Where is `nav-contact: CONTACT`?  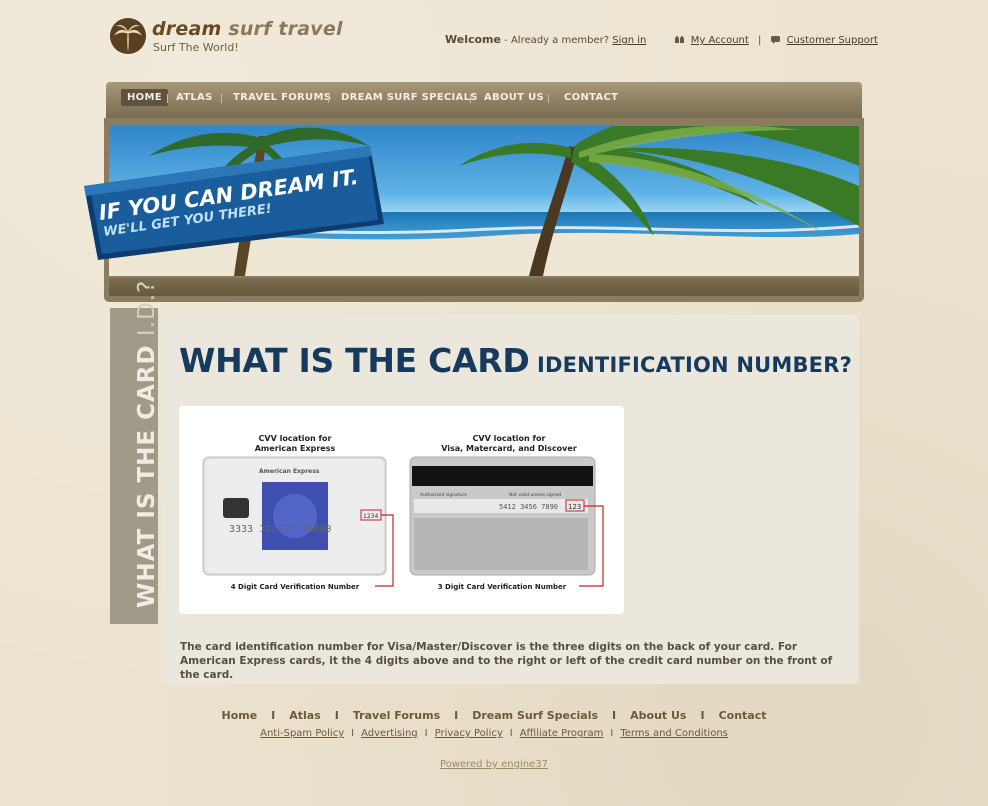
nav-contact: CONTACT is located at coordinates (591, 97).